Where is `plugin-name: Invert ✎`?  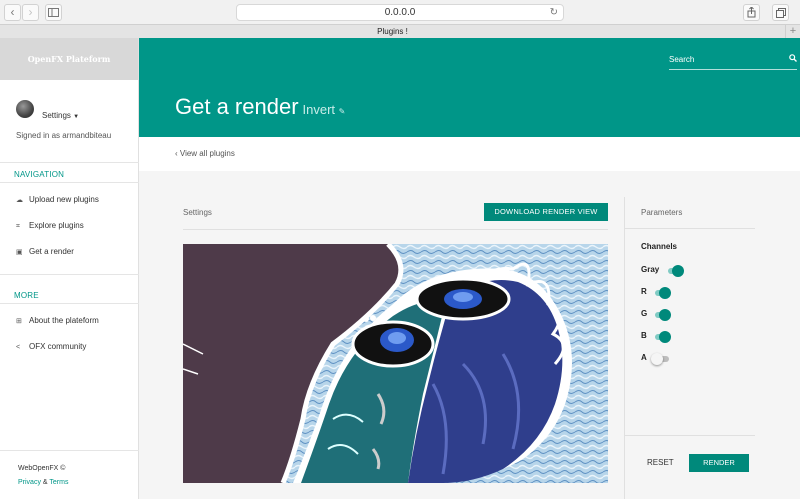 plugin-name: Invert ✎ is located at coordinates (324, 109).